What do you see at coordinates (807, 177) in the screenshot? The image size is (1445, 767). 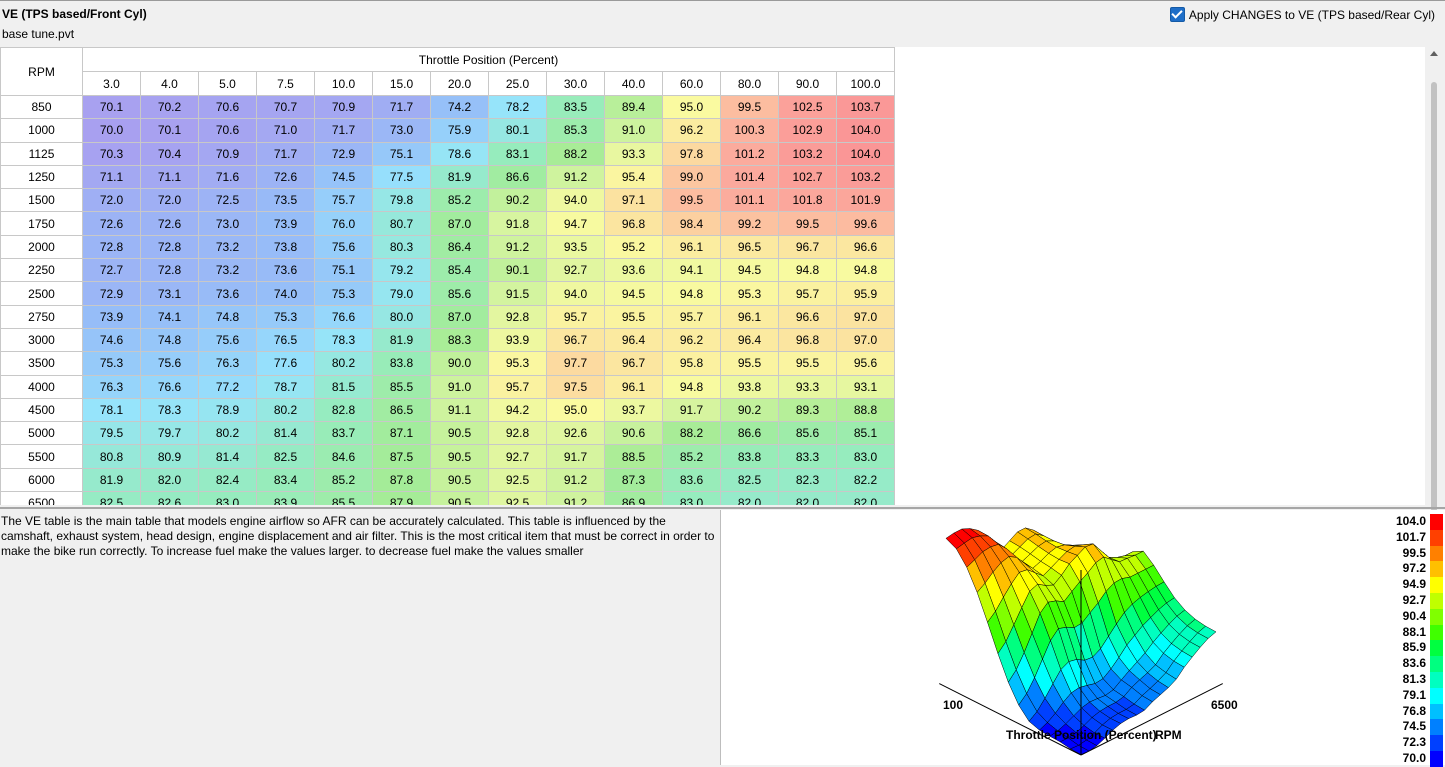 I see `ve-cell: 102.7` at bounding box center [807, 177].